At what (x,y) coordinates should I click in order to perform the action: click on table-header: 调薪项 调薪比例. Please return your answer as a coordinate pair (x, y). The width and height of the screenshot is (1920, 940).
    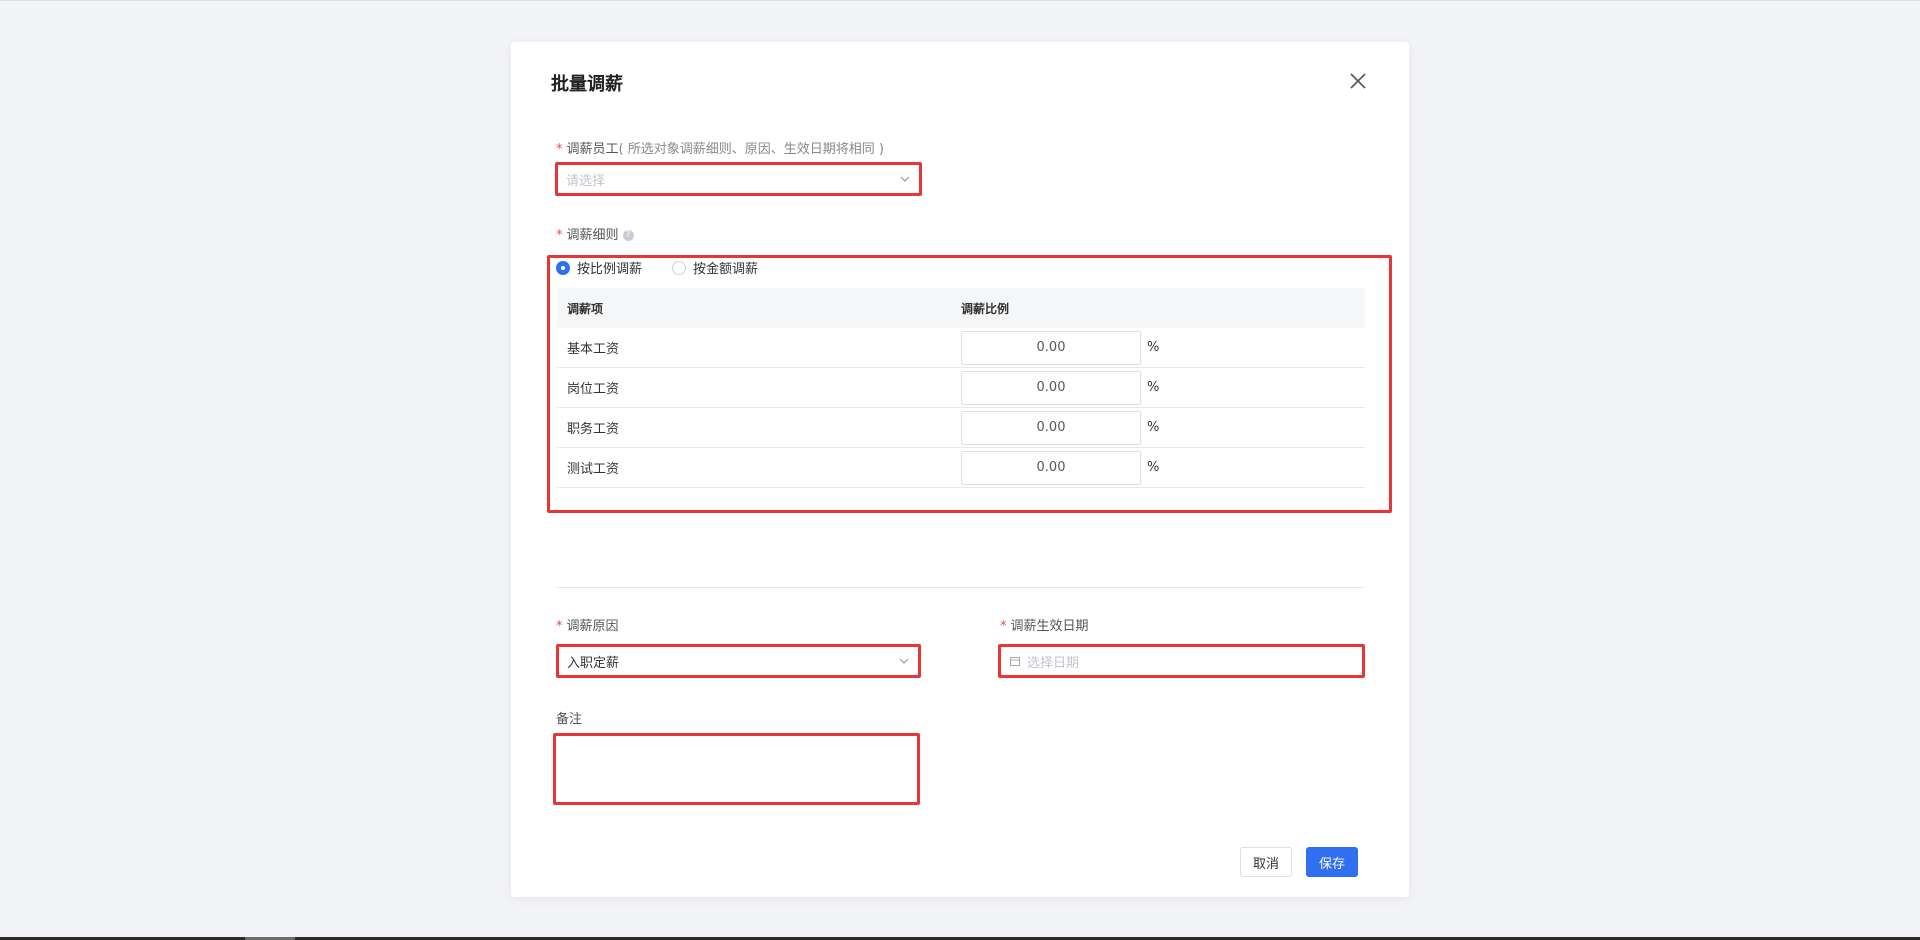
    Looking at the image, I should click on (961, 308).